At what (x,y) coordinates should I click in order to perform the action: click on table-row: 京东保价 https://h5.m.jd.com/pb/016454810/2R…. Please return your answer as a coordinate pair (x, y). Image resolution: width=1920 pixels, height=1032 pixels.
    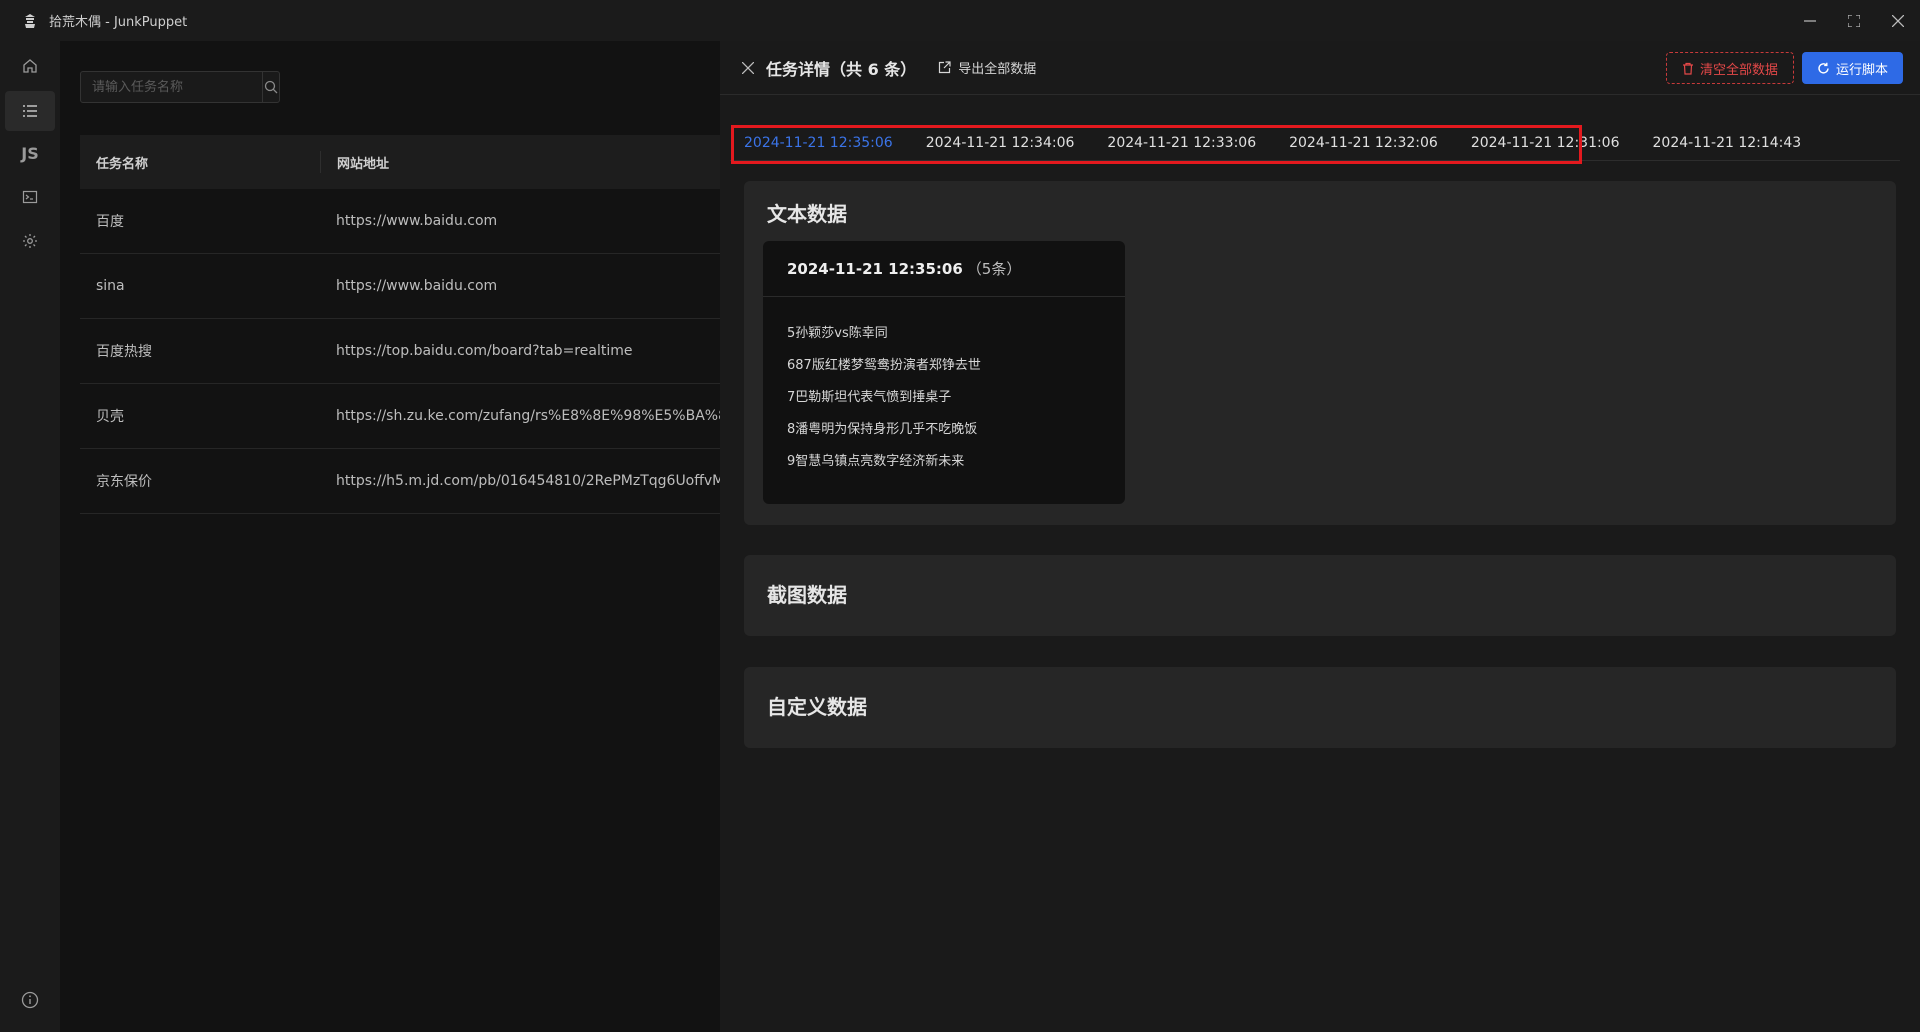
    Looking at the image, I should click on (400, 481).